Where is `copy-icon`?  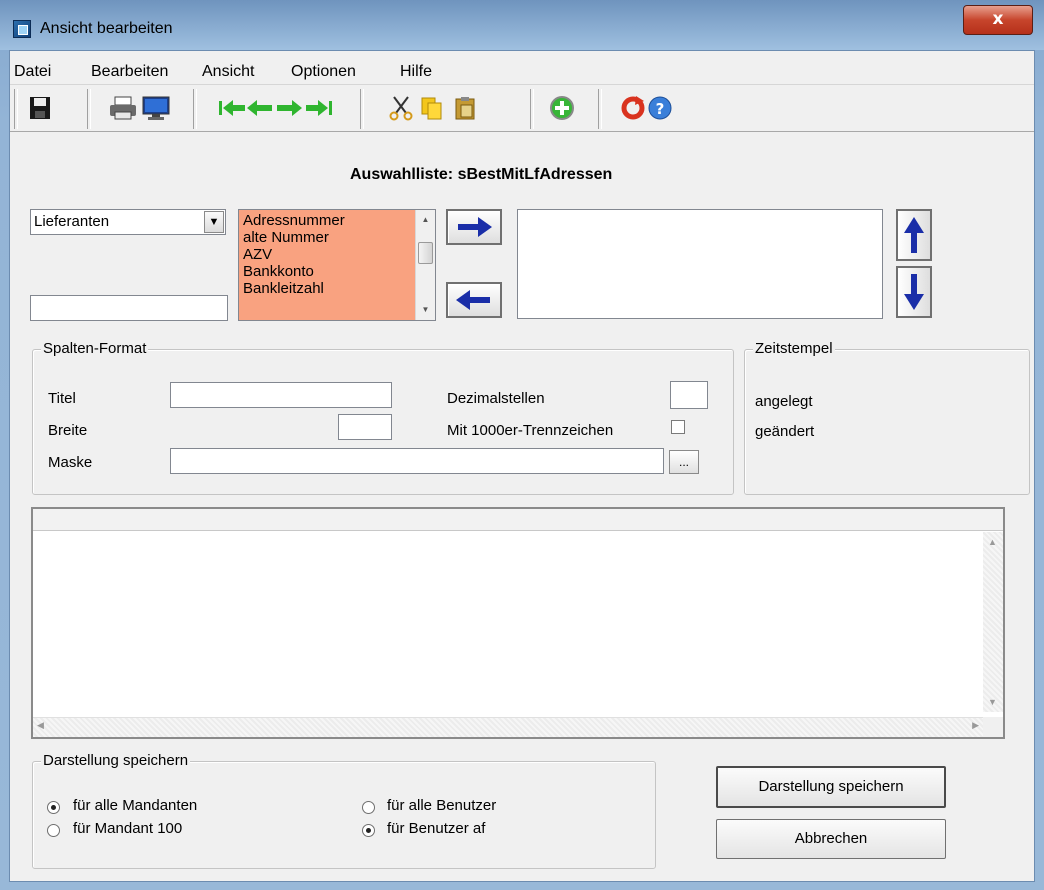 copy-icon is located at coordinates (432, 110).